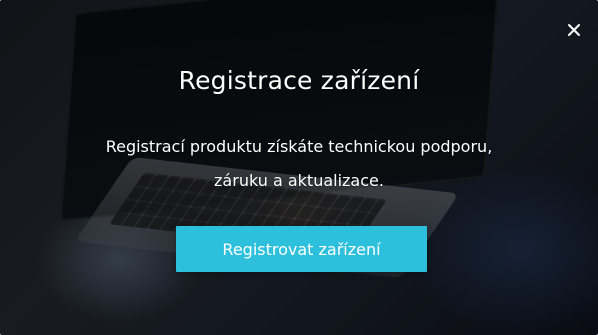  What do you see at coordinates (299, 180) in the screenshot?
I see `description-line-2: záruku a aktualizace.` at bounding box center [299, 180].